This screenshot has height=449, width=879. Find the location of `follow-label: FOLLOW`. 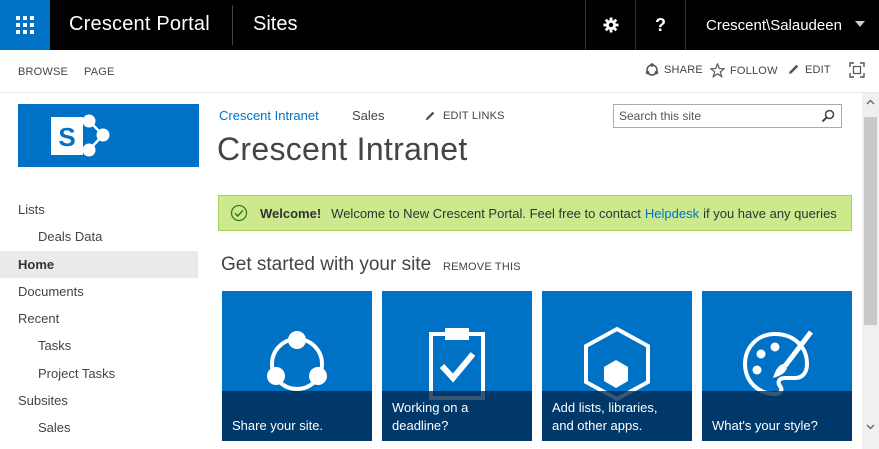

follow-label: FOLLOW is located at coordinates (754, 70).